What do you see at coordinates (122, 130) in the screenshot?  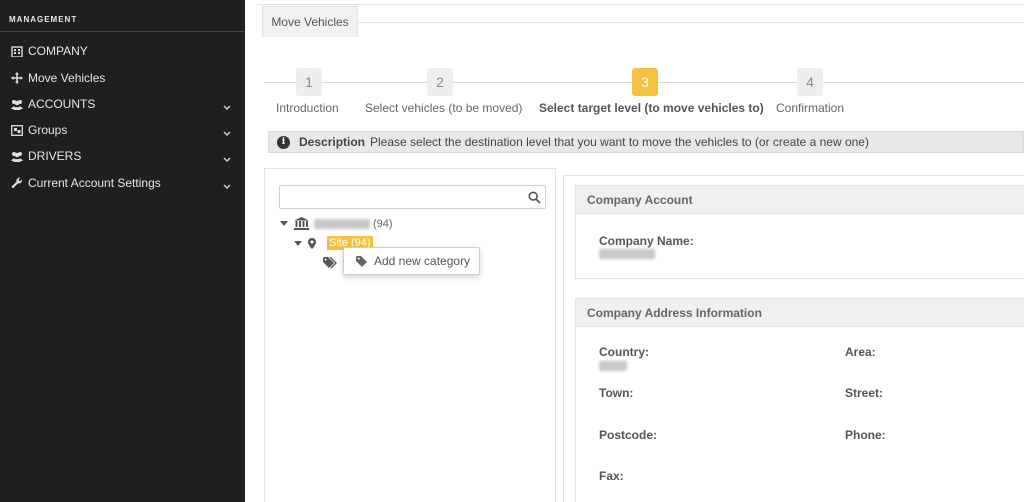 I see `sidebar-item-groups: Groups` at bounding box center [122, 130].